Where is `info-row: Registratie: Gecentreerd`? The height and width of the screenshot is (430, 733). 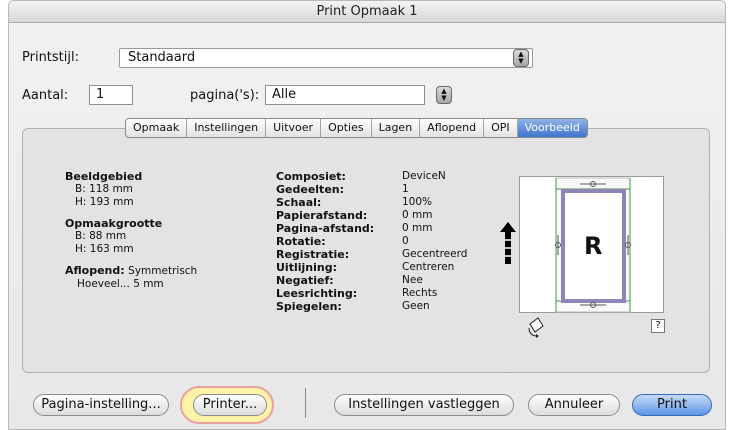
info-row: Registratie: Gecentreerd is located at coordinates (376, 254).